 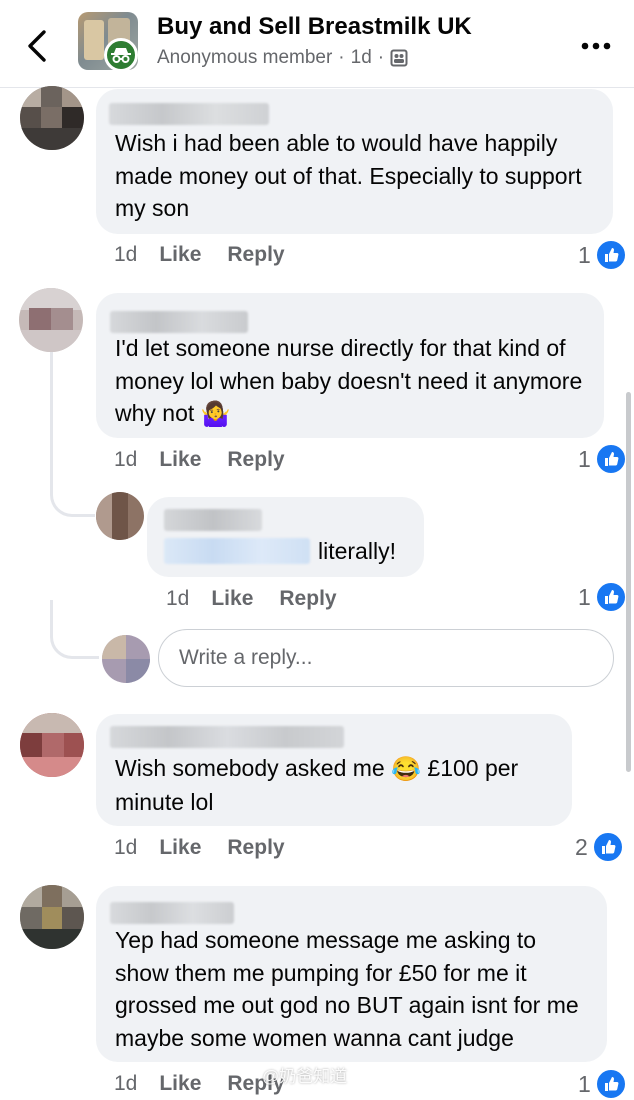 What do you see at coordinates (126, 659) in the screenshot?
I see `current-user-avatar` at bounding box center [126, 659].